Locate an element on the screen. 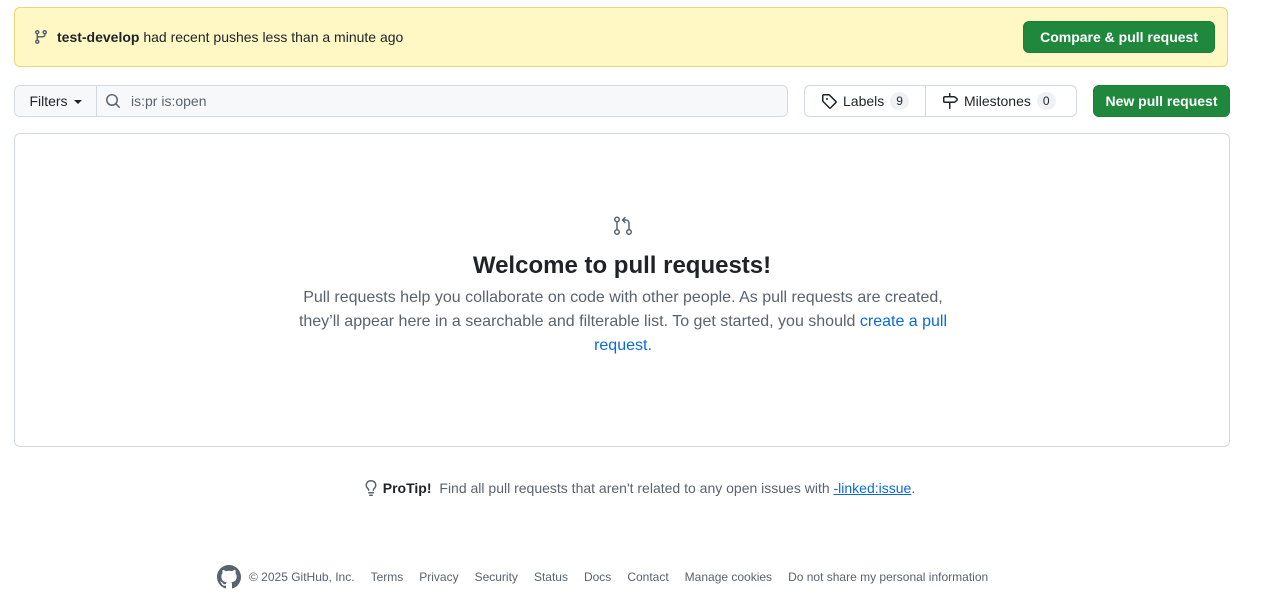 This screenshot has height=598, width=1278. filters-dropdown-button: Filters is located at coordinates (56, 101).